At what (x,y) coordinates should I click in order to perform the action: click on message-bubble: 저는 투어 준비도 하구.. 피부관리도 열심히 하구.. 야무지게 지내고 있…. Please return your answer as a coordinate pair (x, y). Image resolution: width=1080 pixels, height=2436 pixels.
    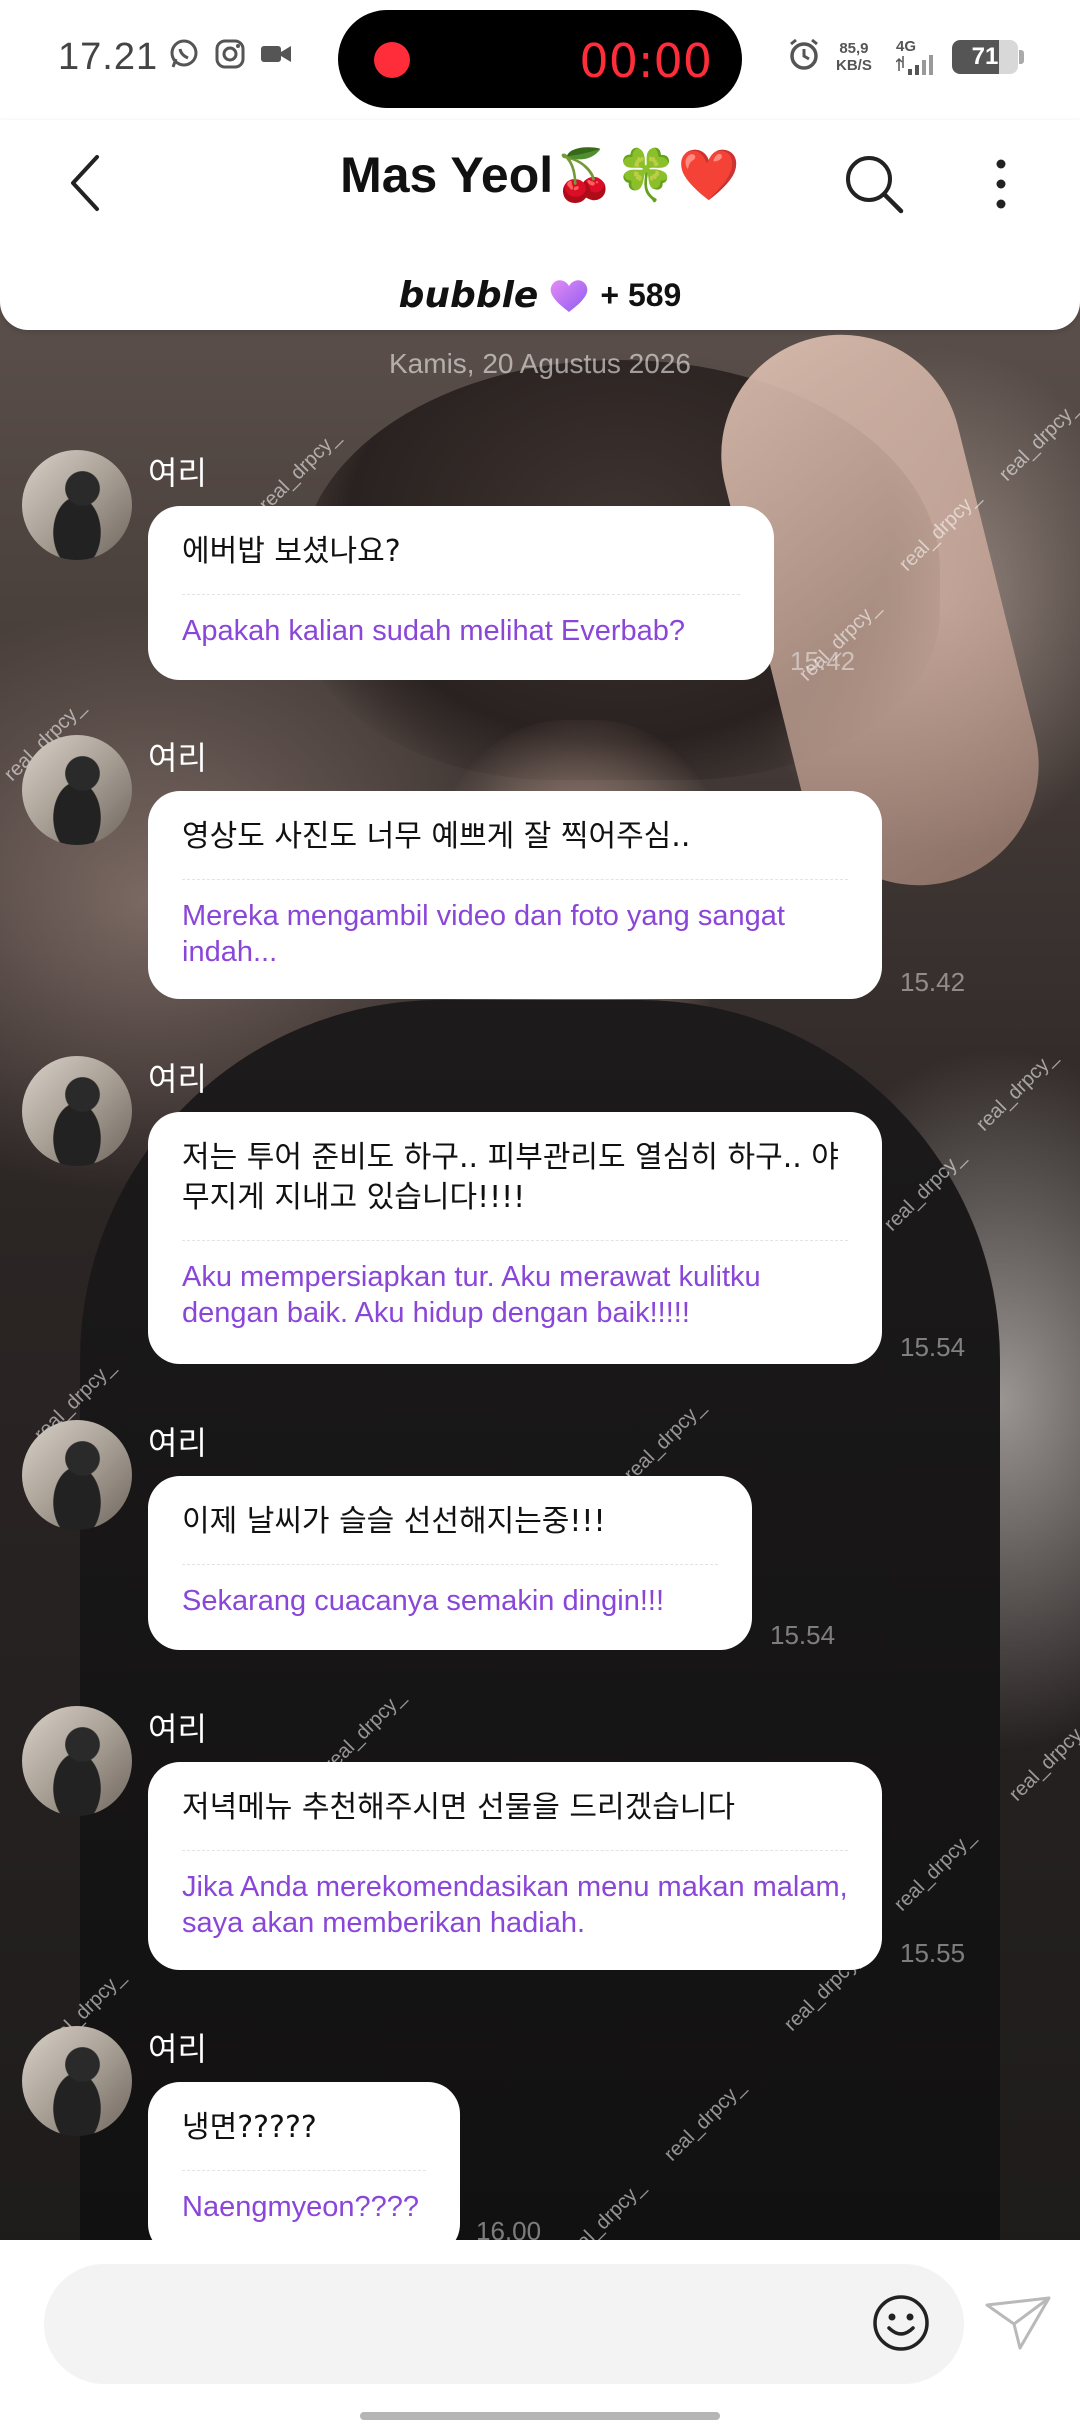
    Looking at the image, I should click on (515, 1238).